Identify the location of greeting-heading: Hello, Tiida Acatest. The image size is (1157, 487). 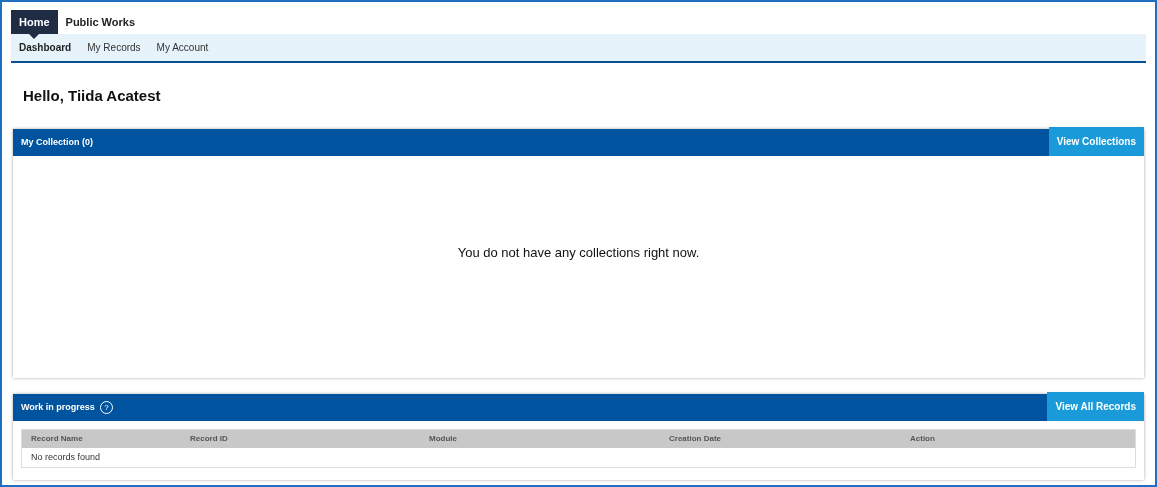
(92, 95).